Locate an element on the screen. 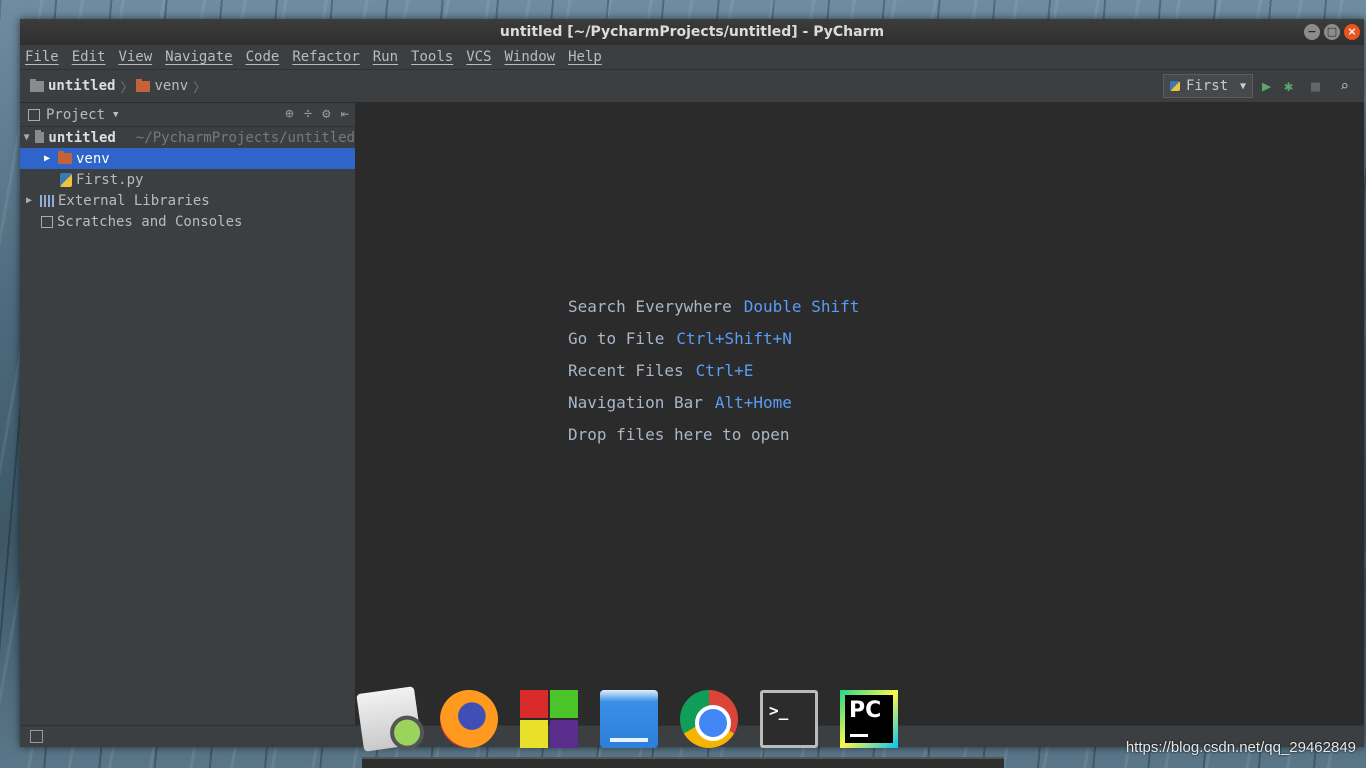 Image resolution: width=1366 pixels, height=768 pixels. tree-item-label: untitled is located at coordinates (82, 137).